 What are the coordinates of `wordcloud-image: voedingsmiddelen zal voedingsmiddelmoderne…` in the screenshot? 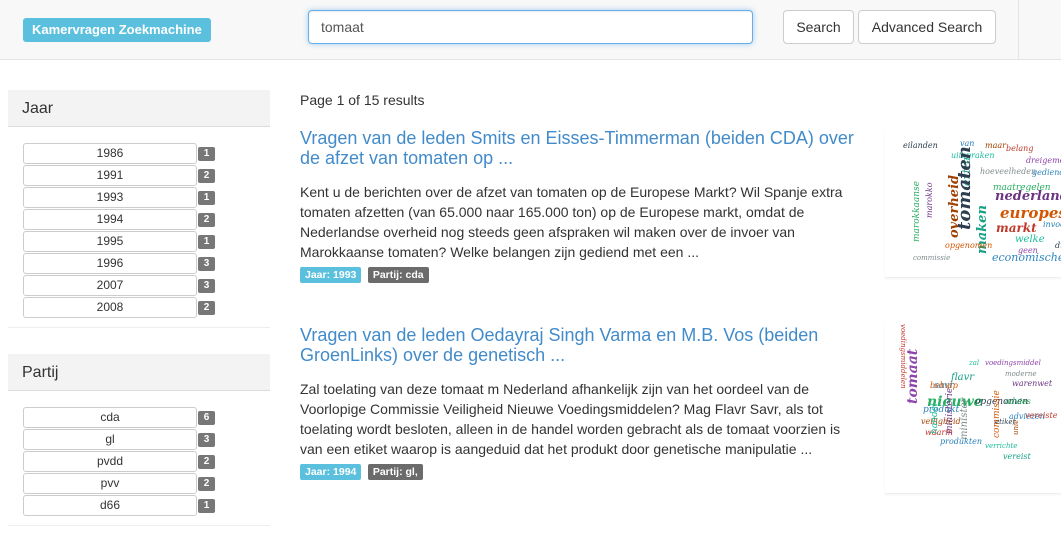 It's located at (978, 392).